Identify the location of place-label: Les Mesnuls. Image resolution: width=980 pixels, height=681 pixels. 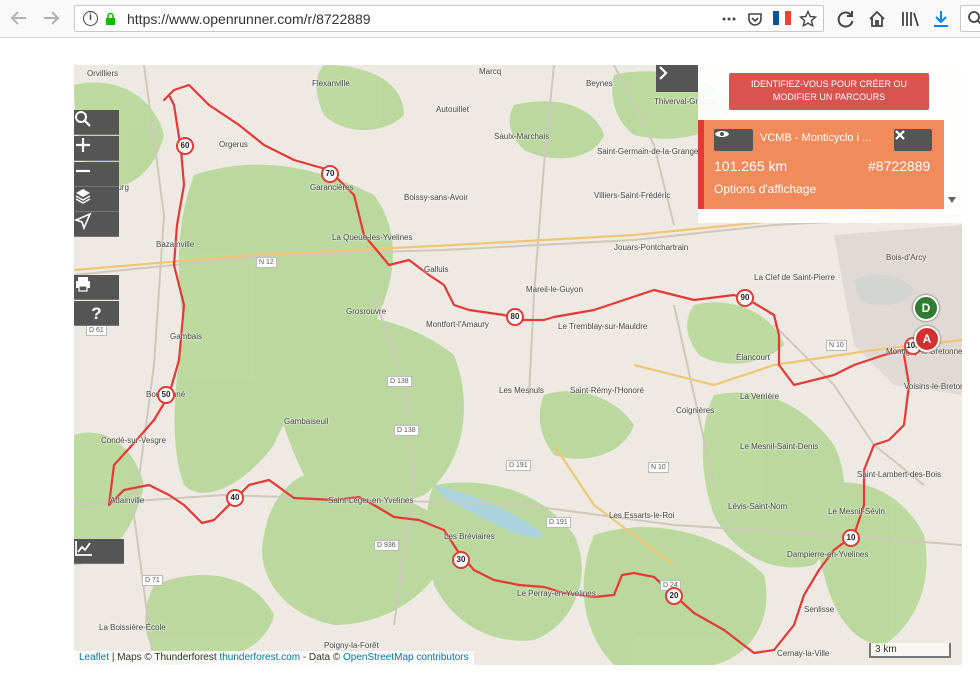
(521, 390).